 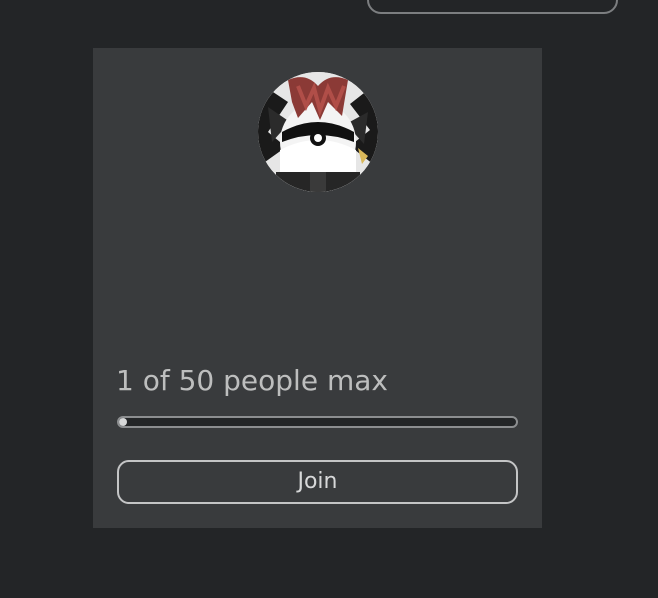 I want to click on previous-card-button, so click(x=492, y=7).